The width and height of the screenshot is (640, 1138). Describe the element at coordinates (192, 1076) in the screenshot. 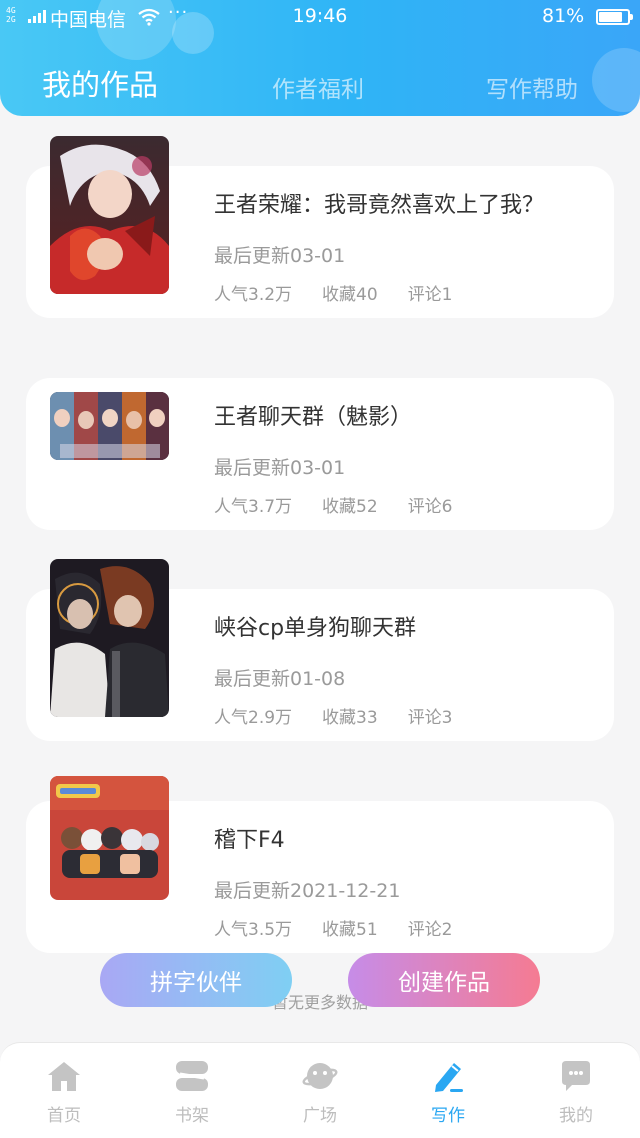

I see `bookshelf-icon` at that location.